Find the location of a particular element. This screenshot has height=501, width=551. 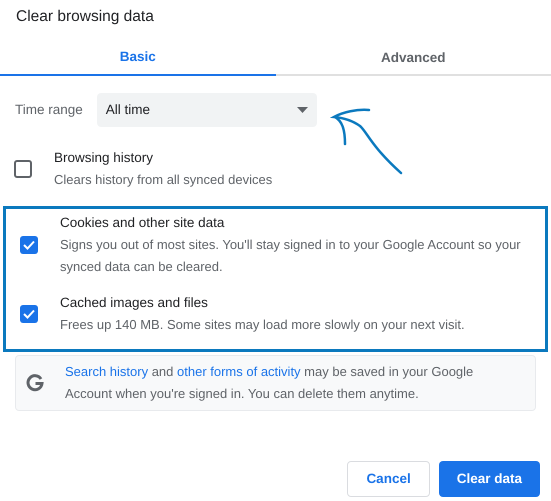

option-description: Signs you out of most sites. You'll stay signed in to your Google Account so your synced data can be cleared. is located at coordinates (290, 256).